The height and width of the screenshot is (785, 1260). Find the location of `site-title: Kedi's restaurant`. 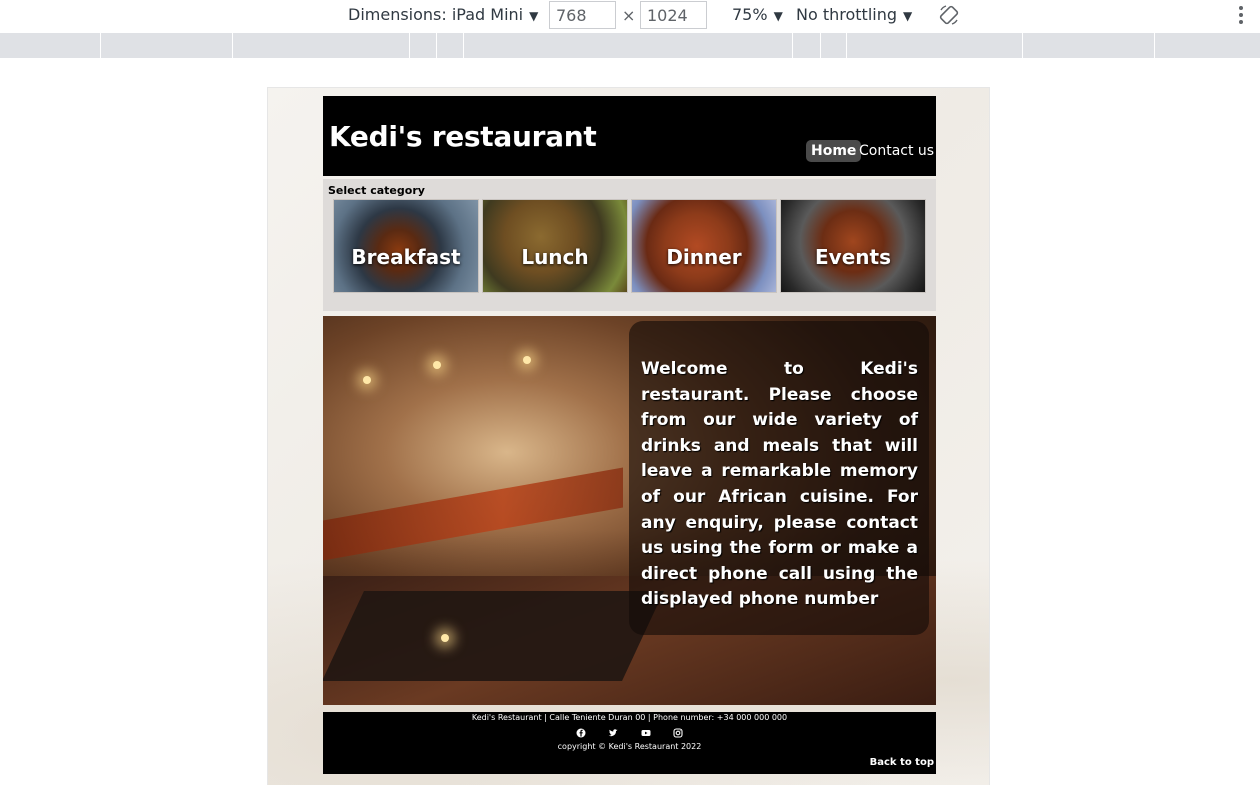

site-title: Kedi's restaurant is located at coordinates (463, 136).